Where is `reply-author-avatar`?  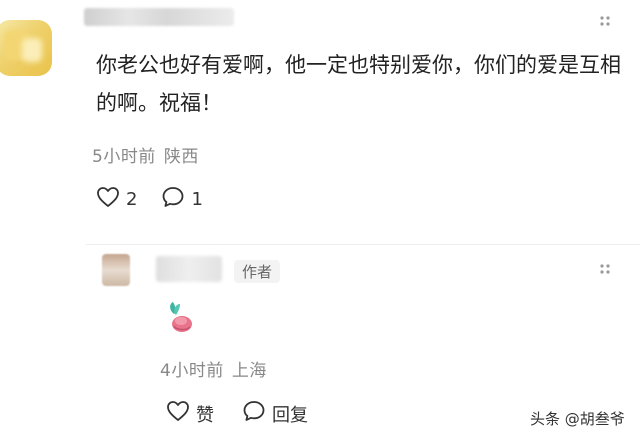
reply-author-avatar is located at coordinates (116, 270).